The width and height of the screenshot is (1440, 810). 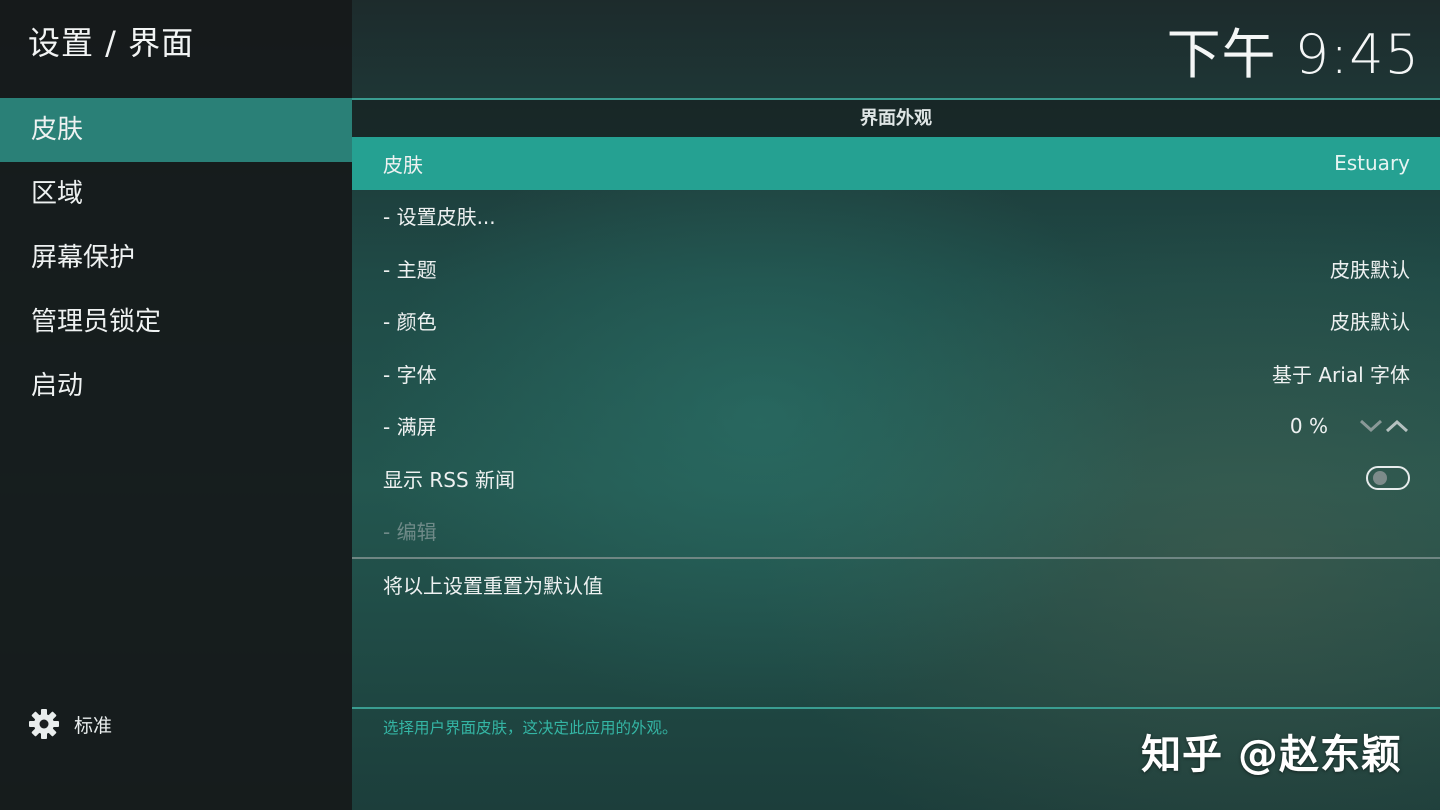 What do you see at coordinates (896, 586) in the screenshot?
I see `reset-defaults-button: 将以上设置重置为默认值` at bounding box center [896, 586].